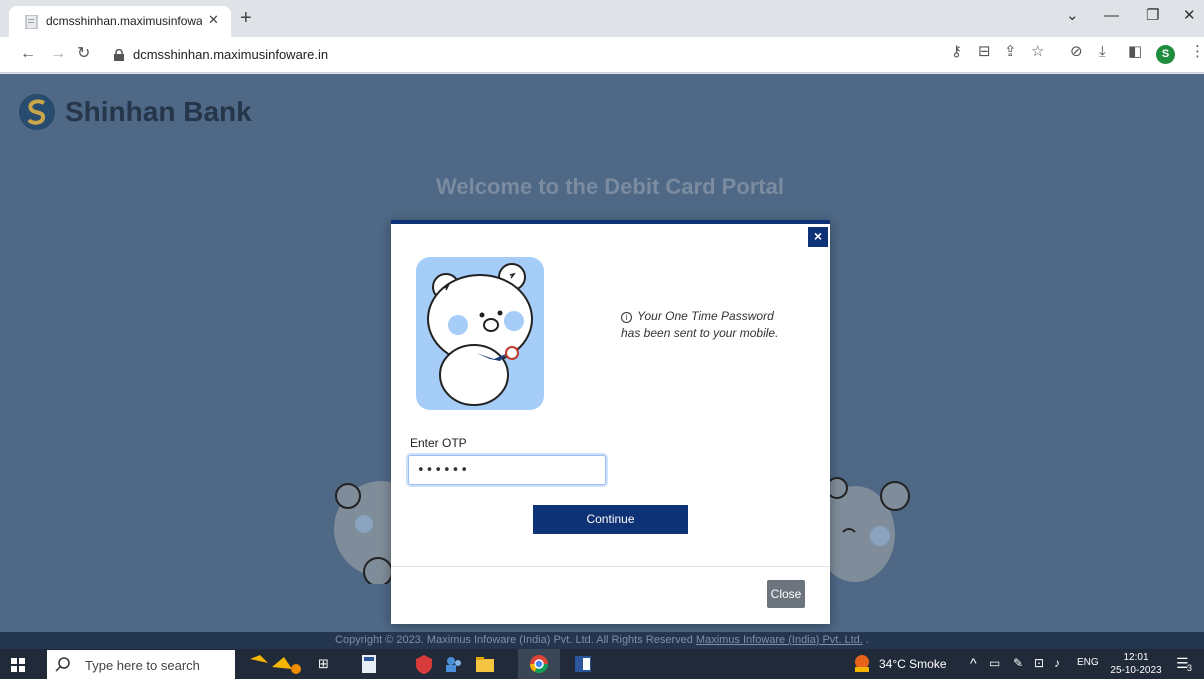 The image size is (1204, 679). What do you see at coordinates (1057, 663) in the screenshot?
I see `volume-icon: ♪` at bounding box center [1057, 663].